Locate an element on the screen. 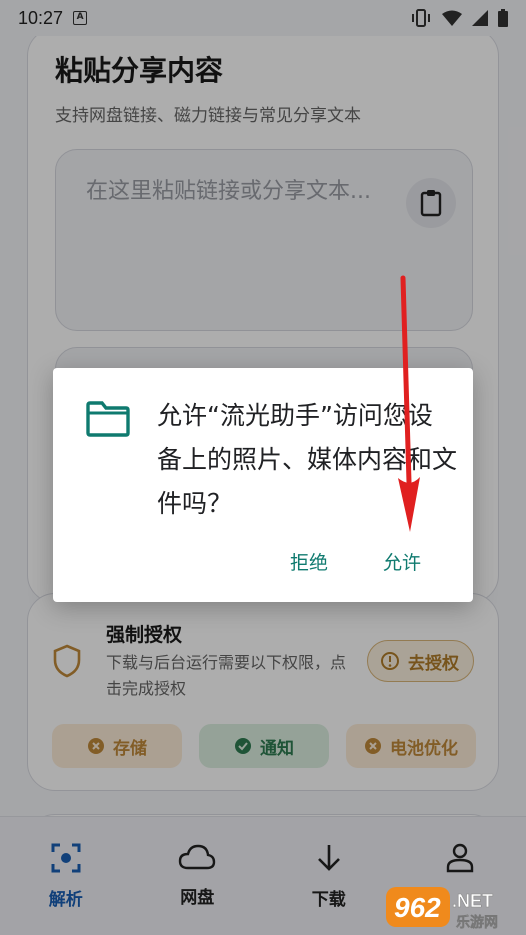  allow-button: 允许 is located at coordinates (402, 561).